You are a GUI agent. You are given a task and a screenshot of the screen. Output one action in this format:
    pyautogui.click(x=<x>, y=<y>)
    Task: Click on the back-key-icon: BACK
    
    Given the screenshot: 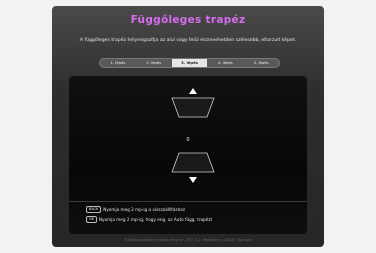 What is the action you would take?
    pyautogui.click(x=94, y=209)
    